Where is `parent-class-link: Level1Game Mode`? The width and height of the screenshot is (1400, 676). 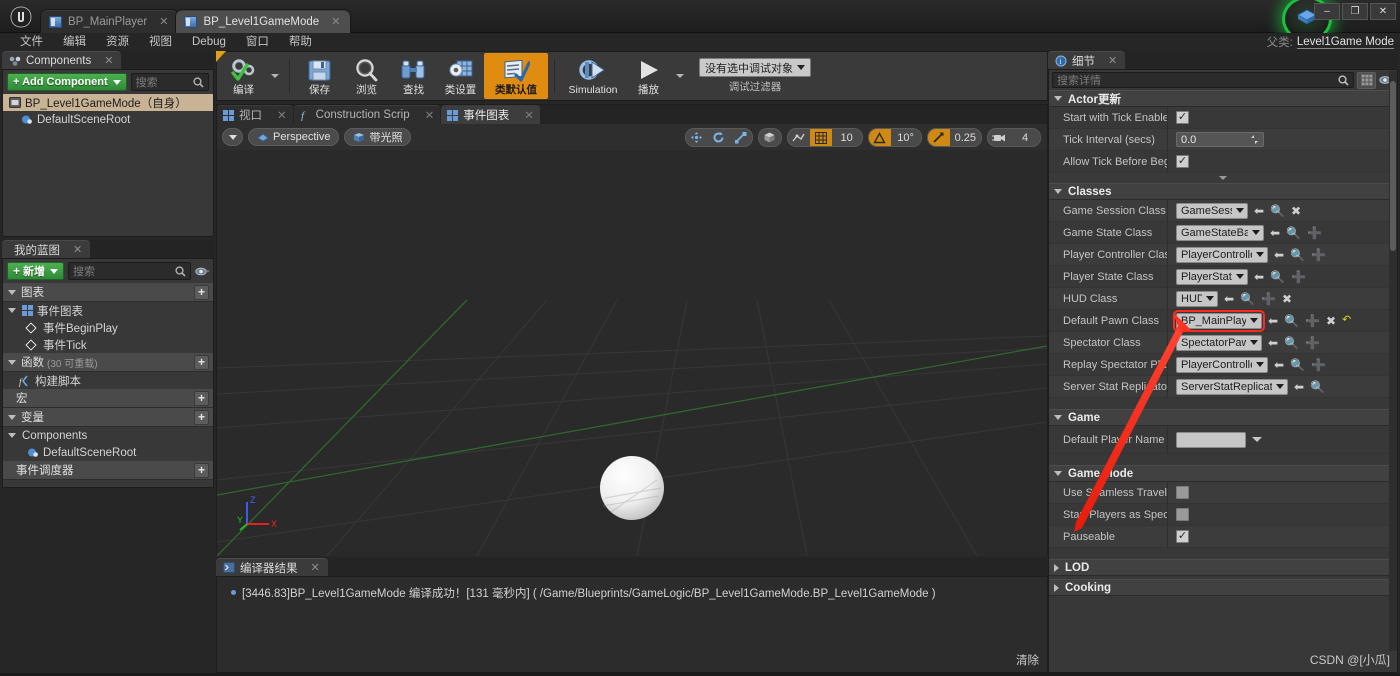
parent-class-link: Level1Game Mode is located at coordinates (1345, 42).